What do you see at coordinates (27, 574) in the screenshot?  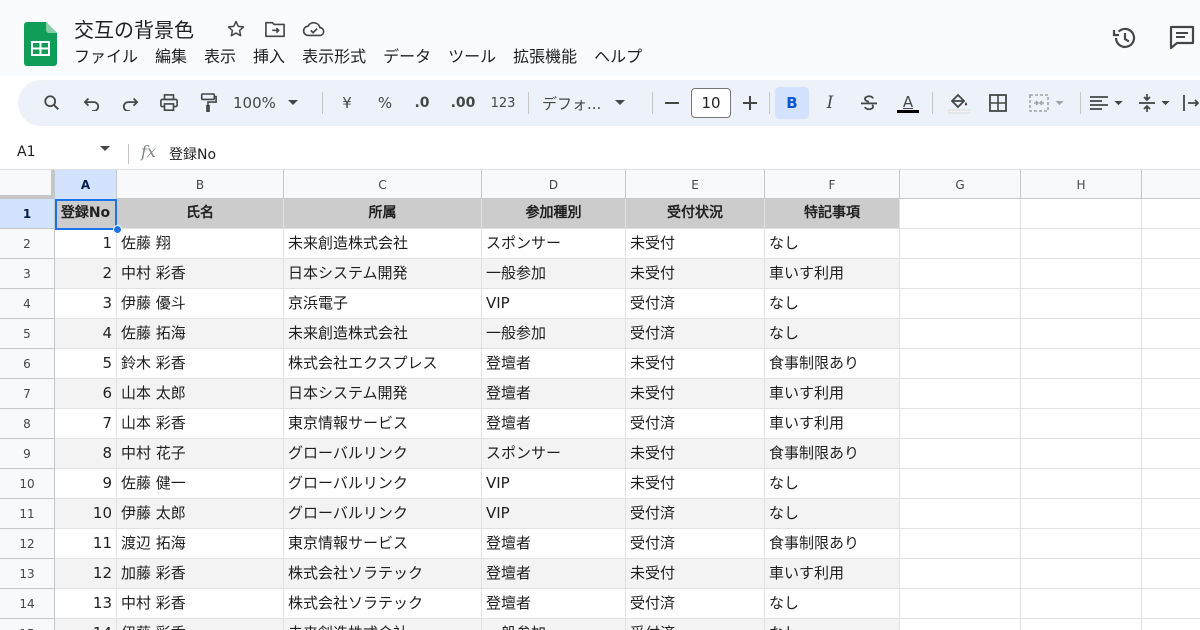 I see `row-header: 13` at bounding box center [27, 574].